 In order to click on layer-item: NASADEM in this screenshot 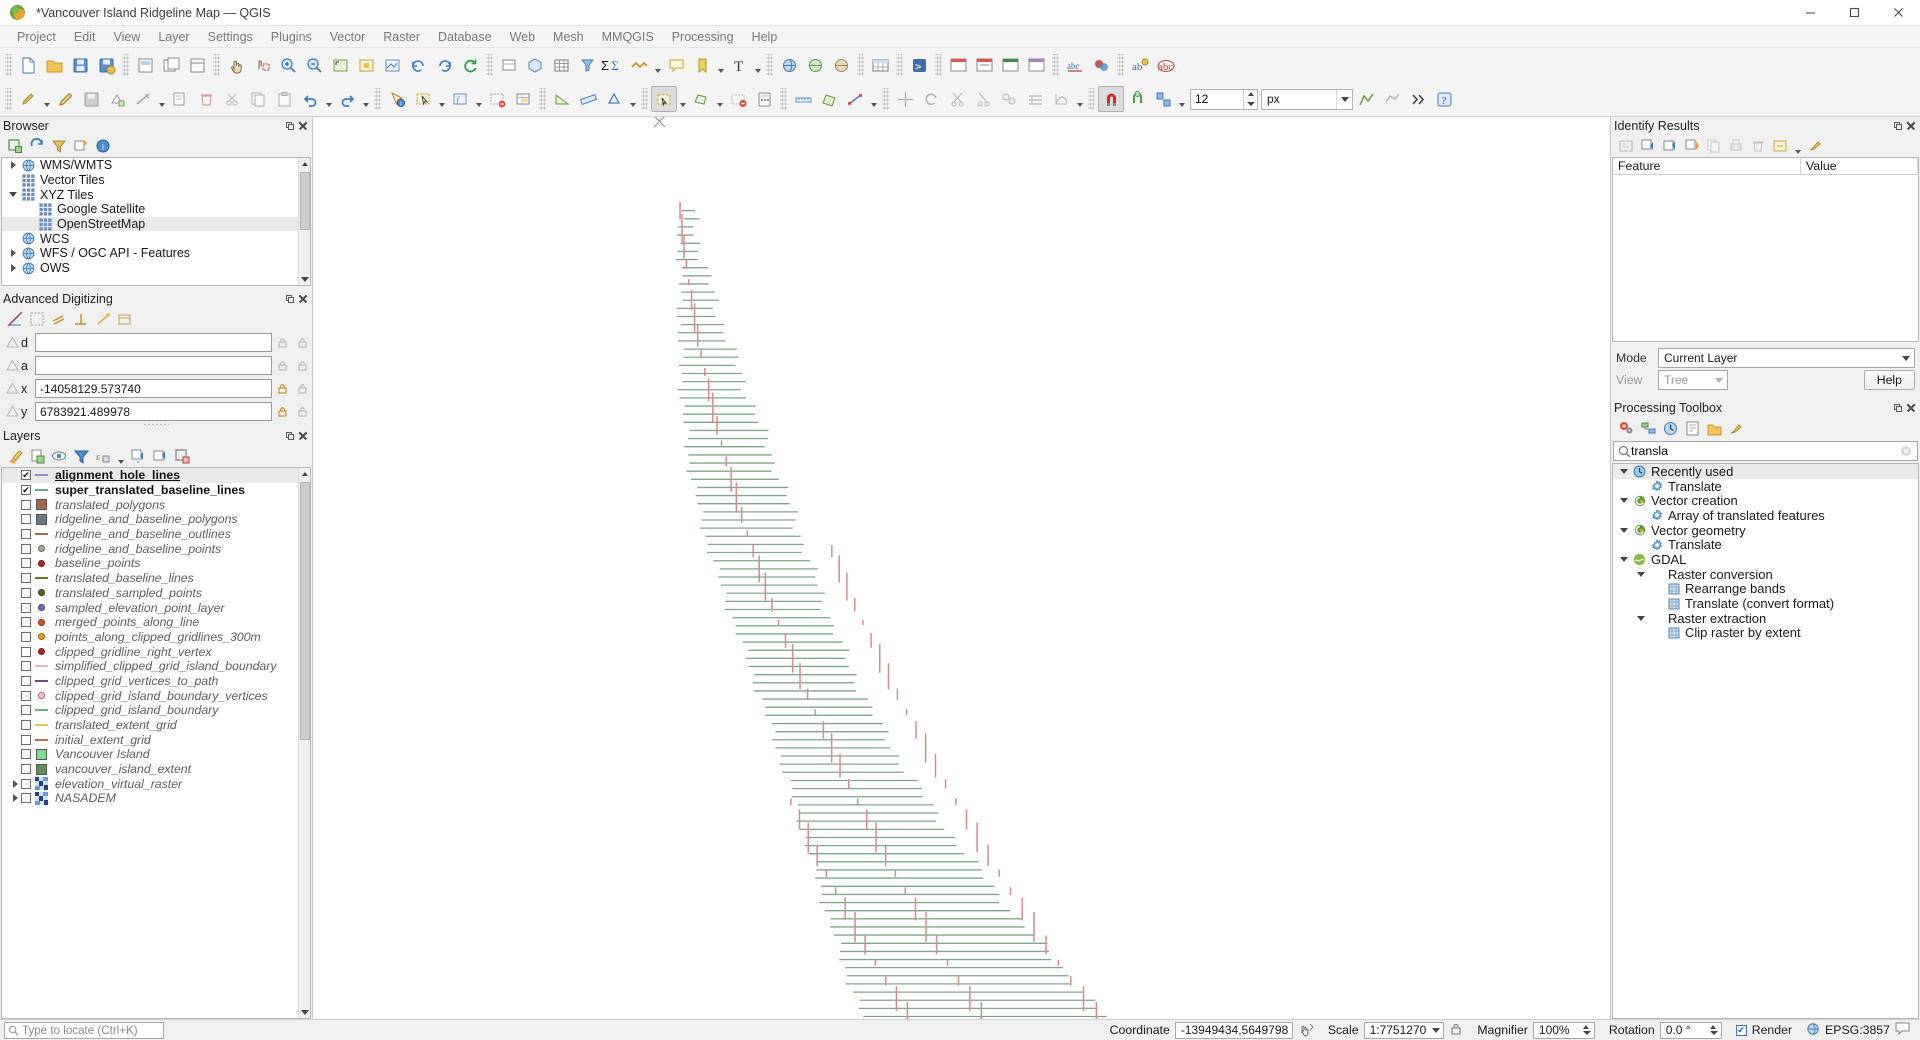, I will do `click(156, 798)`.